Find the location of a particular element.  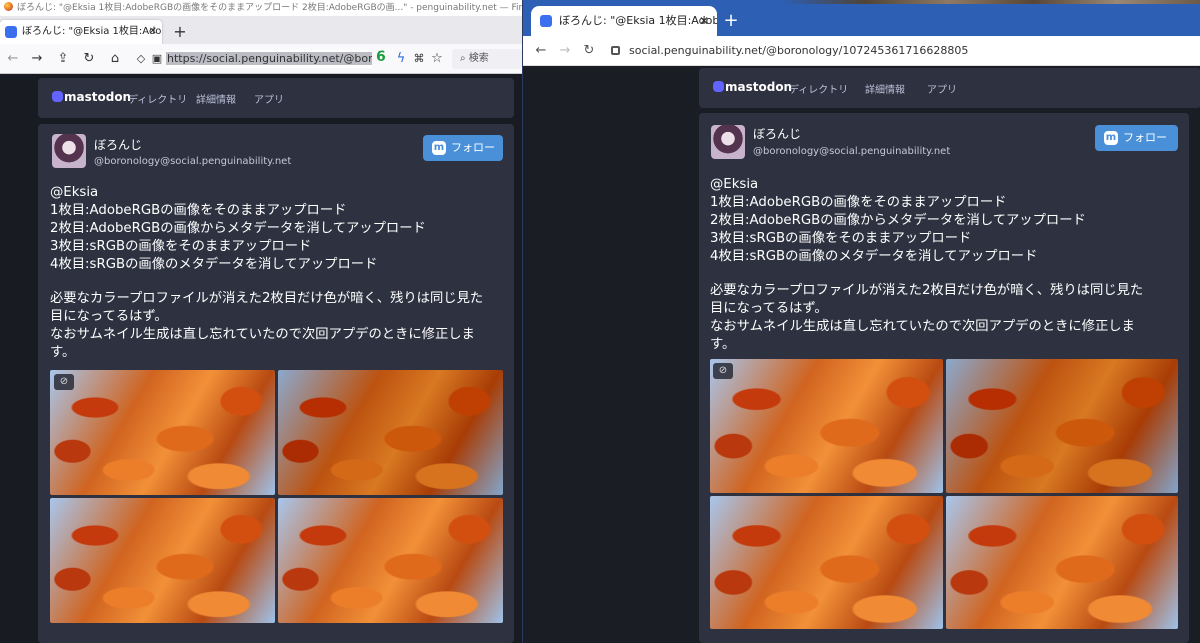

home-icon: ⌂ is located at coordinates (115, 59).